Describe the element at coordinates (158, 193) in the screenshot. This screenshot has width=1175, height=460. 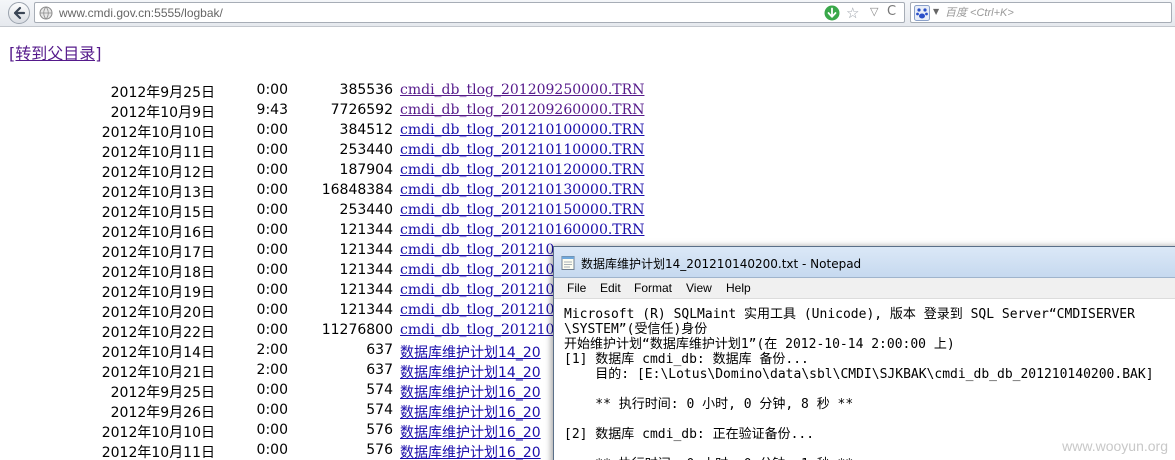
I see `row-date: 2012年10月13日` at that location.